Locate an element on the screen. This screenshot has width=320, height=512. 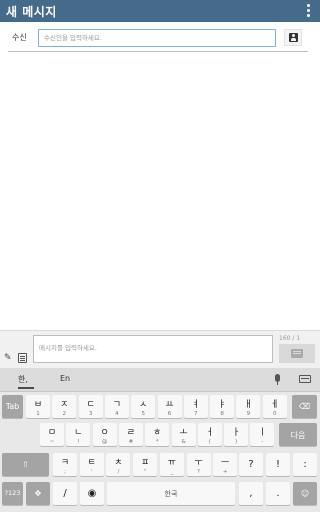
microphone-icon is located at coordinates (277, 379).